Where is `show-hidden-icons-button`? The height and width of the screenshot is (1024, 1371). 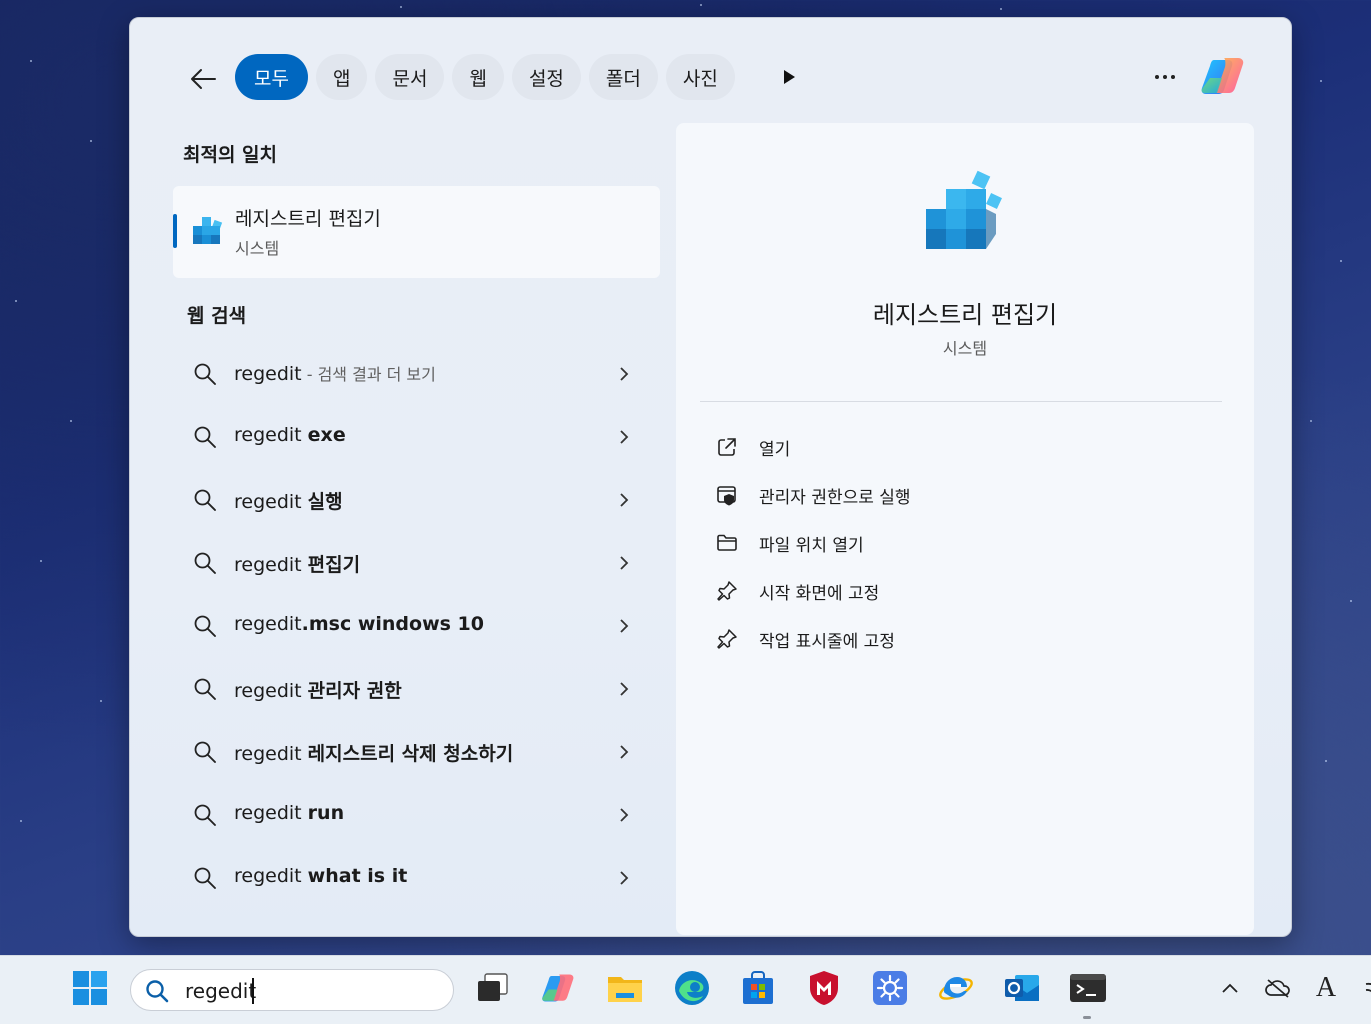
show-hidden-icons-button is located at coordinates (1230, 988).